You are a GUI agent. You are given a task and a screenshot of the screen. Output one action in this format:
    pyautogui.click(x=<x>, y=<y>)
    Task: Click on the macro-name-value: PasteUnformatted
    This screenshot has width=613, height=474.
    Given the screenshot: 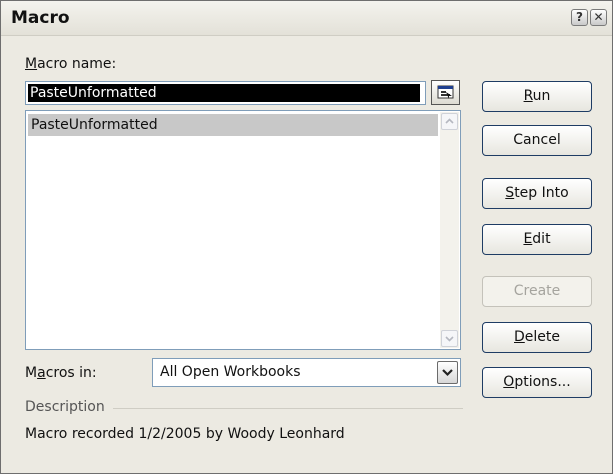 What is the action you would take?
    pyautogui.click(x=224, y=93)
    